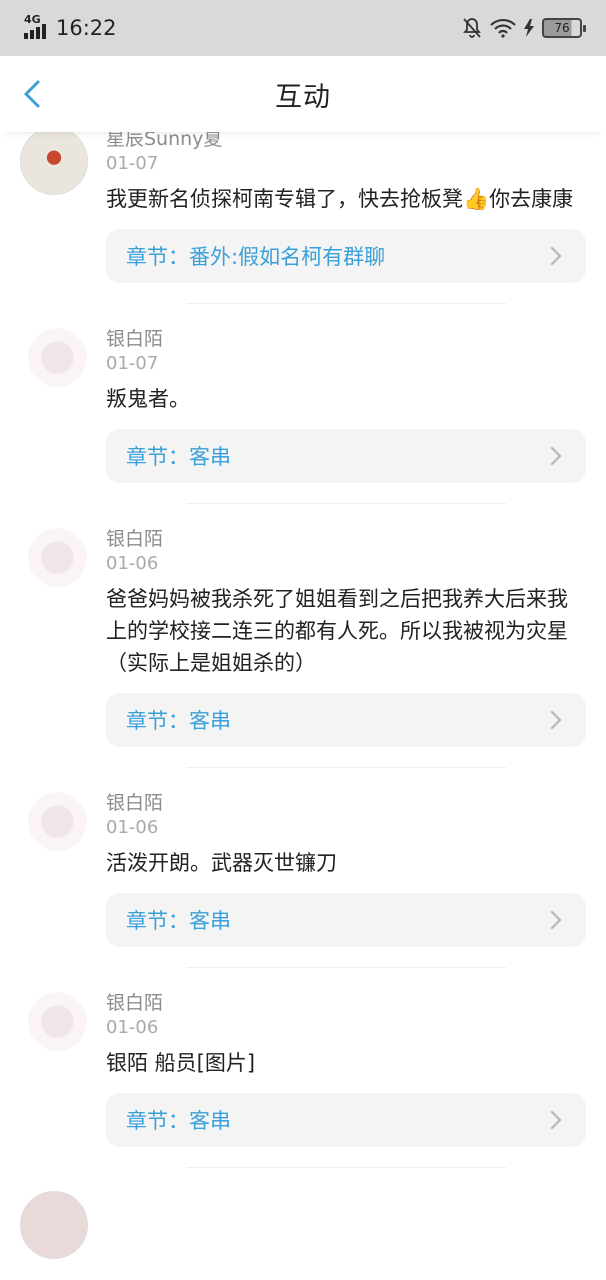 Image resolution: width=606 pixels, height=1280 pixels. Describe the element at coordinates (503, 28) in the screenshot. I see `wifi-icon` at that location.